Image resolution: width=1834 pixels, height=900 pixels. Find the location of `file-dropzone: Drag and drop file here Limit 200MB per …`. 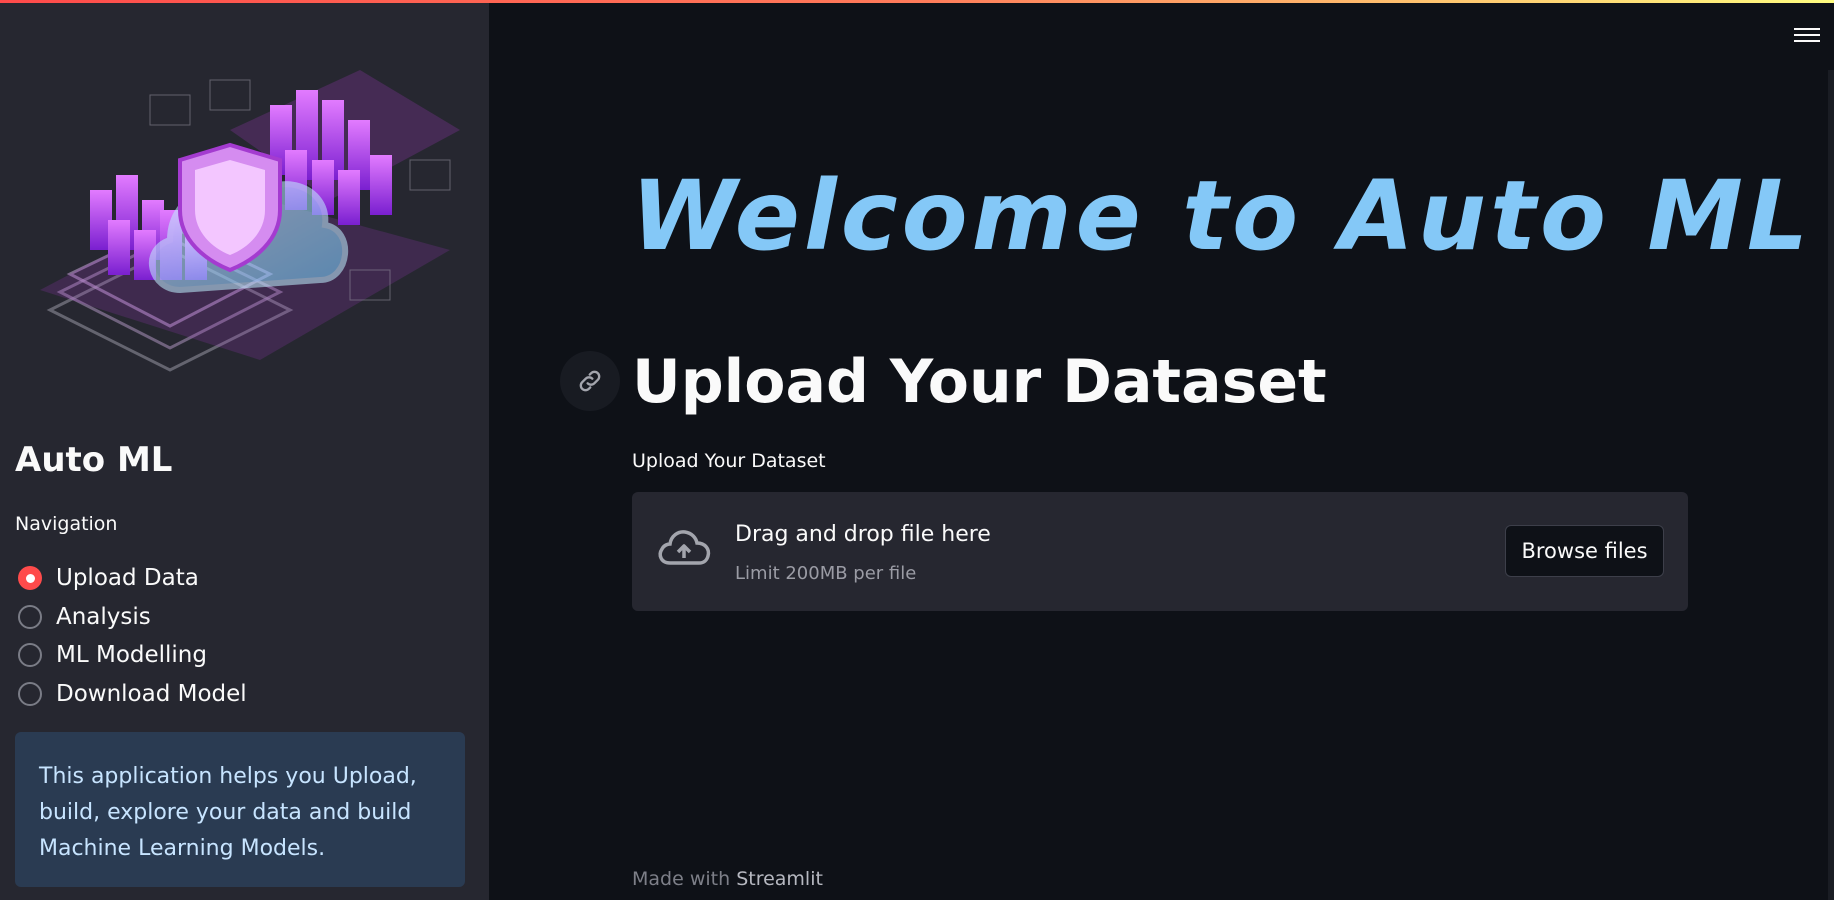

file-dropzone: Drag and drop file here Limit 200MB per … is located at coordinates (1160, 551).